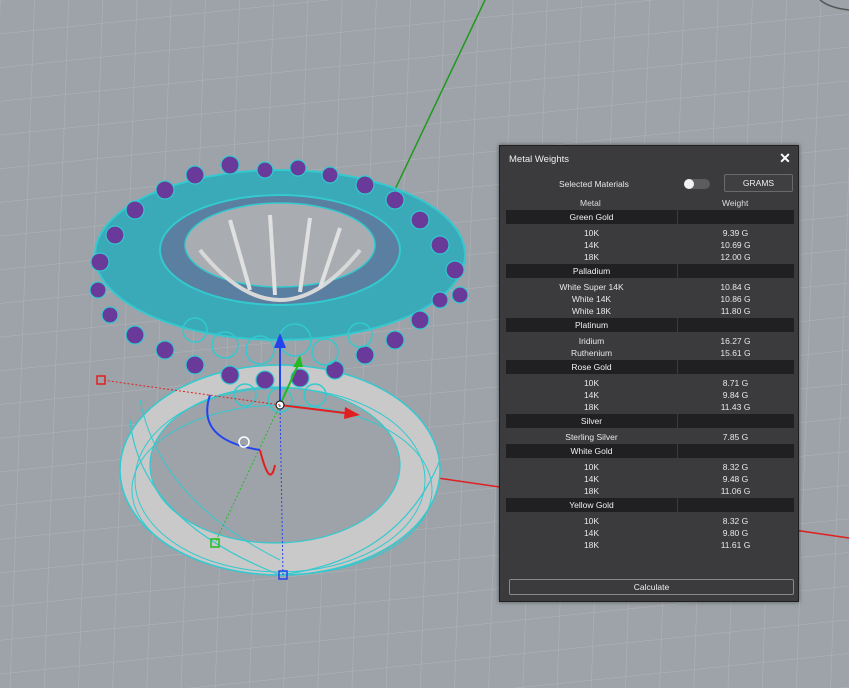 The height and width of the screenshot is (688, 849). What do you see at coordinates (591, 287) in the screenshot?
I see `metal-cell: White Super 14K` at bounding box center [591, 287].